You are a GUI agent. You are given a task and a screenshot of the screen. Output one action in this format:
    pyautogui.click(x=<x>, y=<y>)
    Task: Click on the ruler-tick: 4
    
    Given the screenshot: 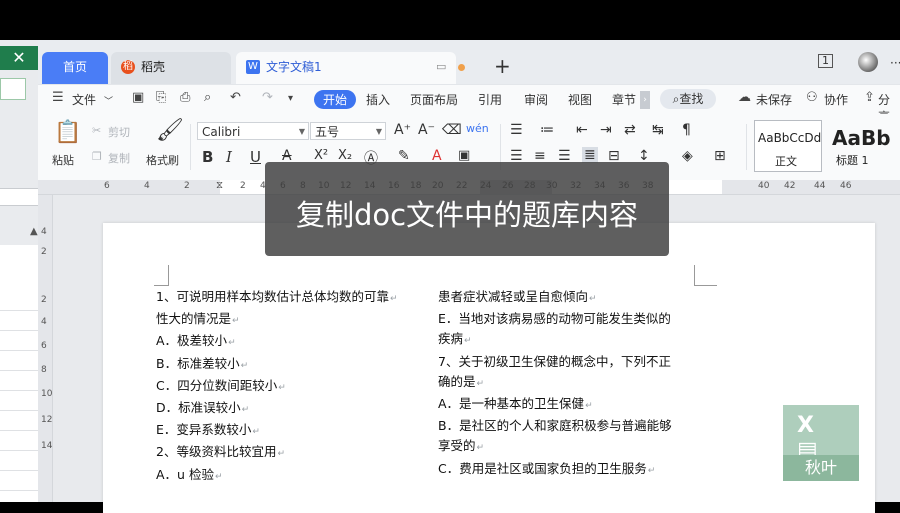 What is the action you would take?
    pyautogui.click(x=44, y=232)
    